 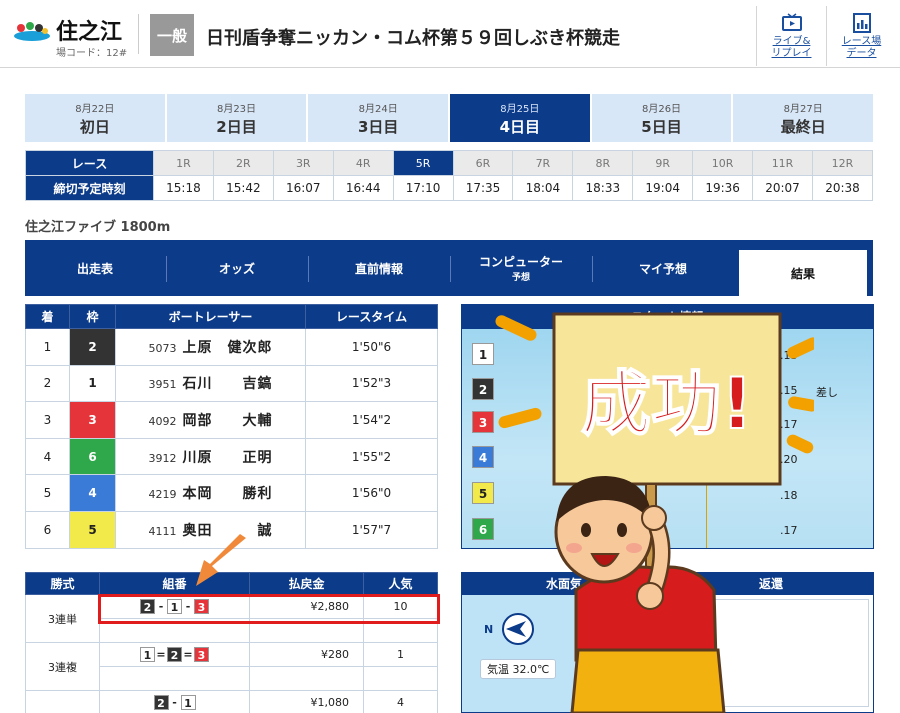 What do you see at coordinates (95, 109) in the screenshot?
I see `day-date: 8月22日` at bounding box center [95, 109].